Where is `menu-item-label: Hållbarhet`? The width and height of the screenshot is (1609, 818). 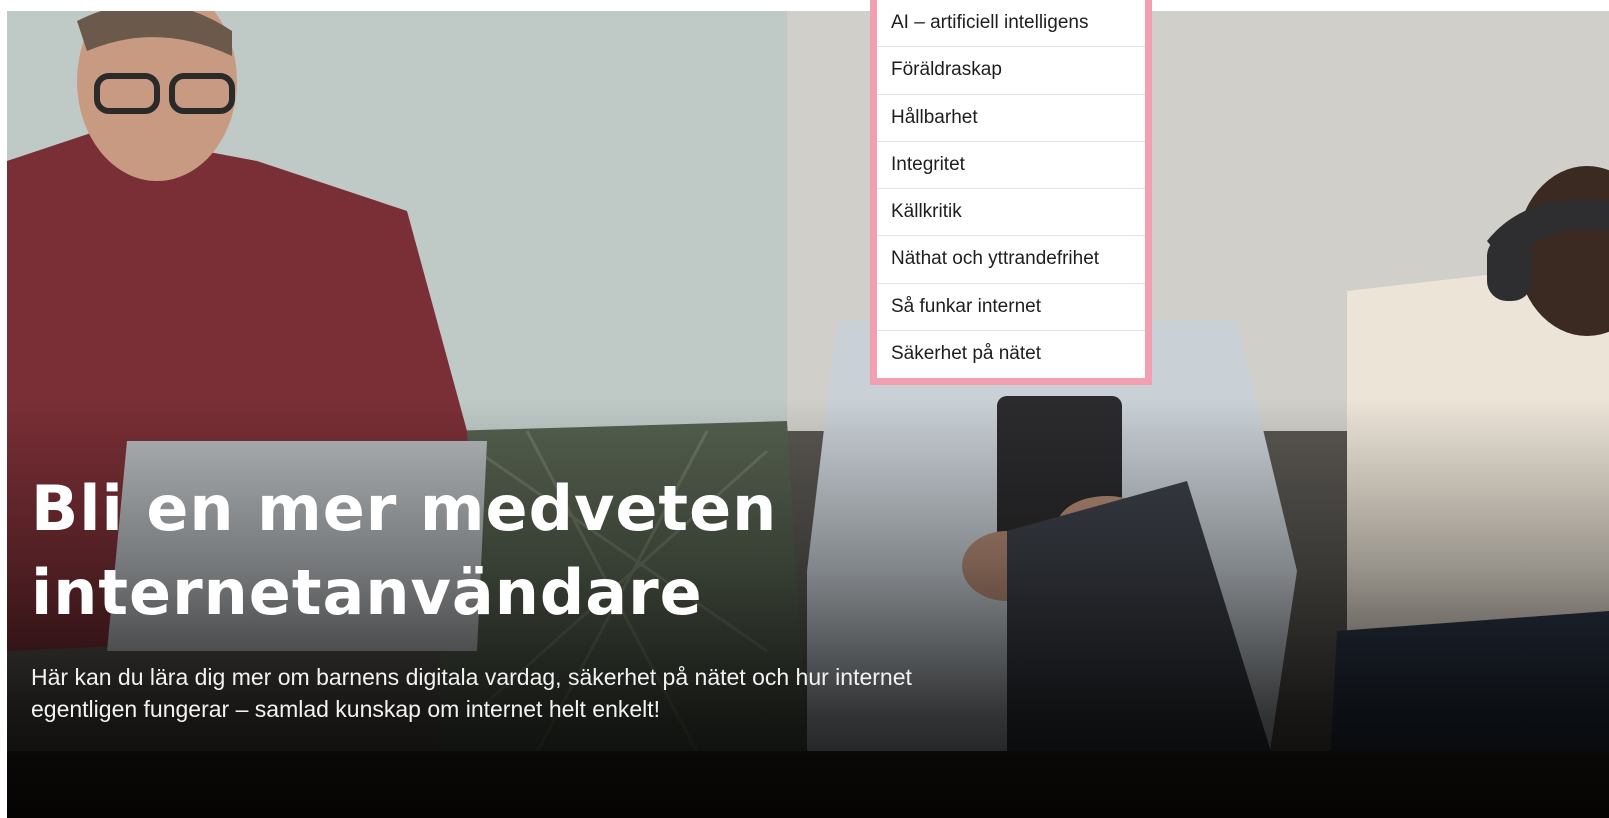
menu-item-label: Hållbarhet is located at coordinates (934, 117).